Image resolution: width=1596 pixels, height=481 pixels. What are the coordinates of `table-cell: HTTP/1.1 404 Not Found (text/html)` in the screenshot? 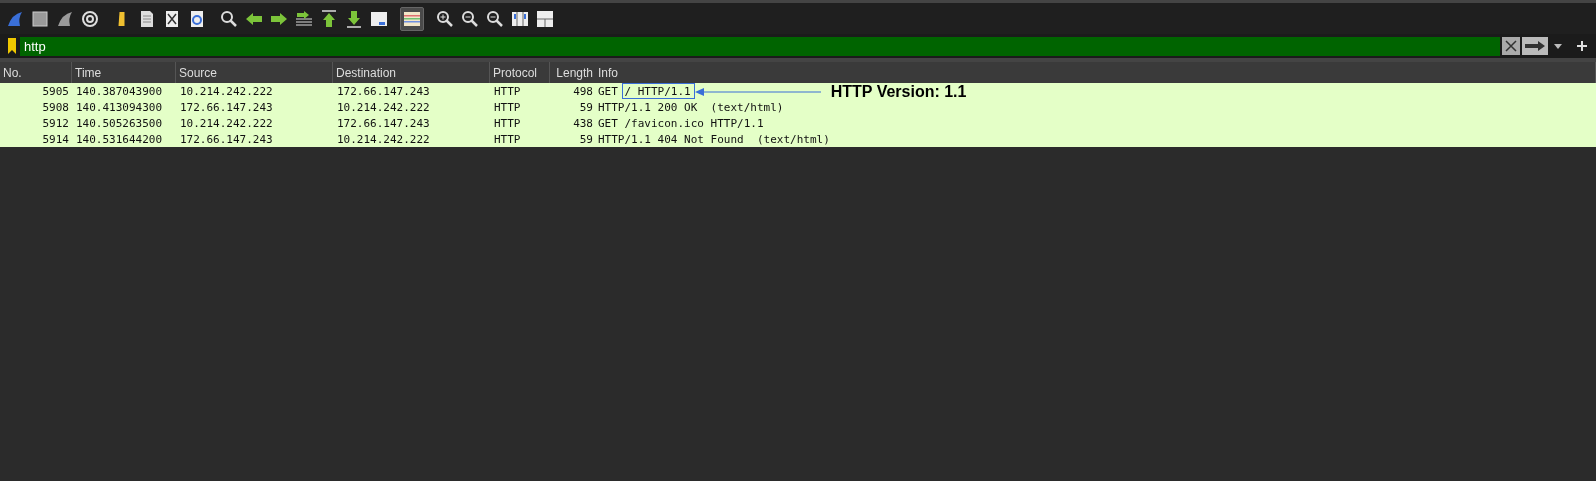 It's located at (714, 139).